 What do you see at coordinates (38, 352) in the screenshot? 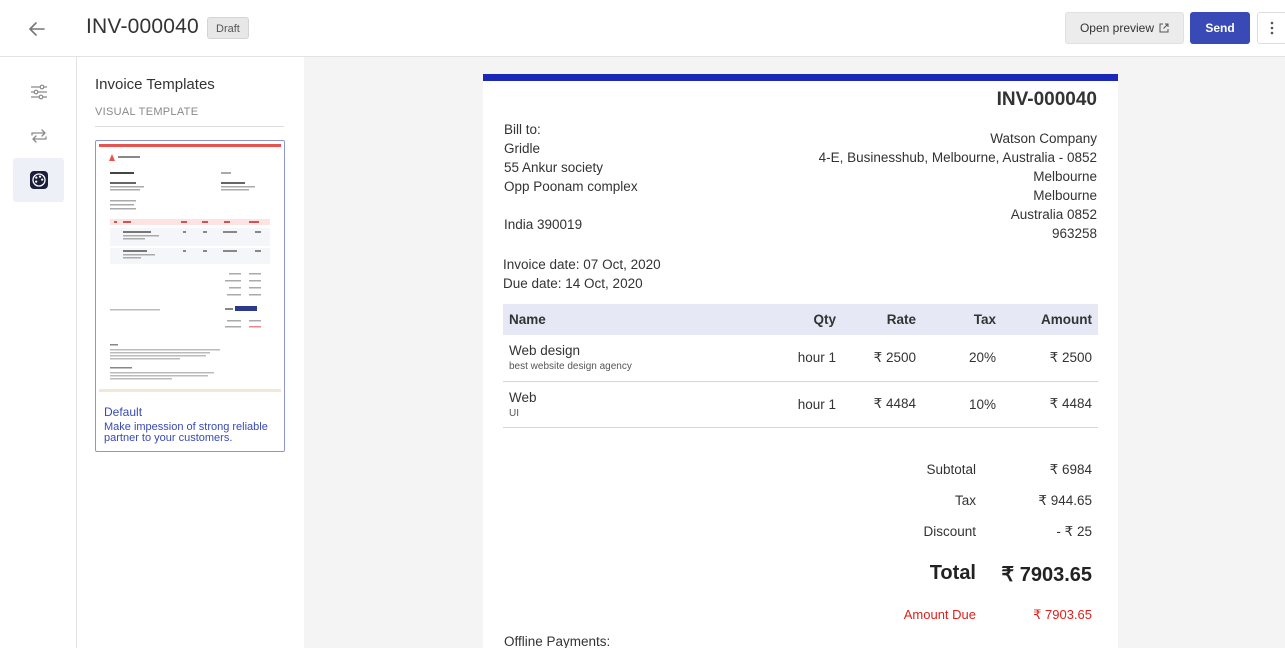
I see `settings-rail` at bounding box center [38, 352].